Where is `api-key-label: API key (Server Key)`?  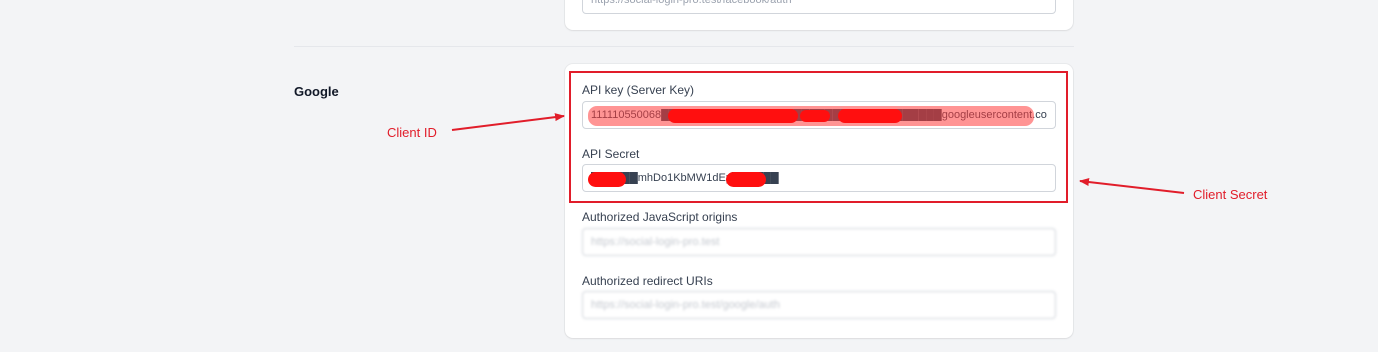
api-key-label: API key (Server Key) is located at coordinates (638, 90).